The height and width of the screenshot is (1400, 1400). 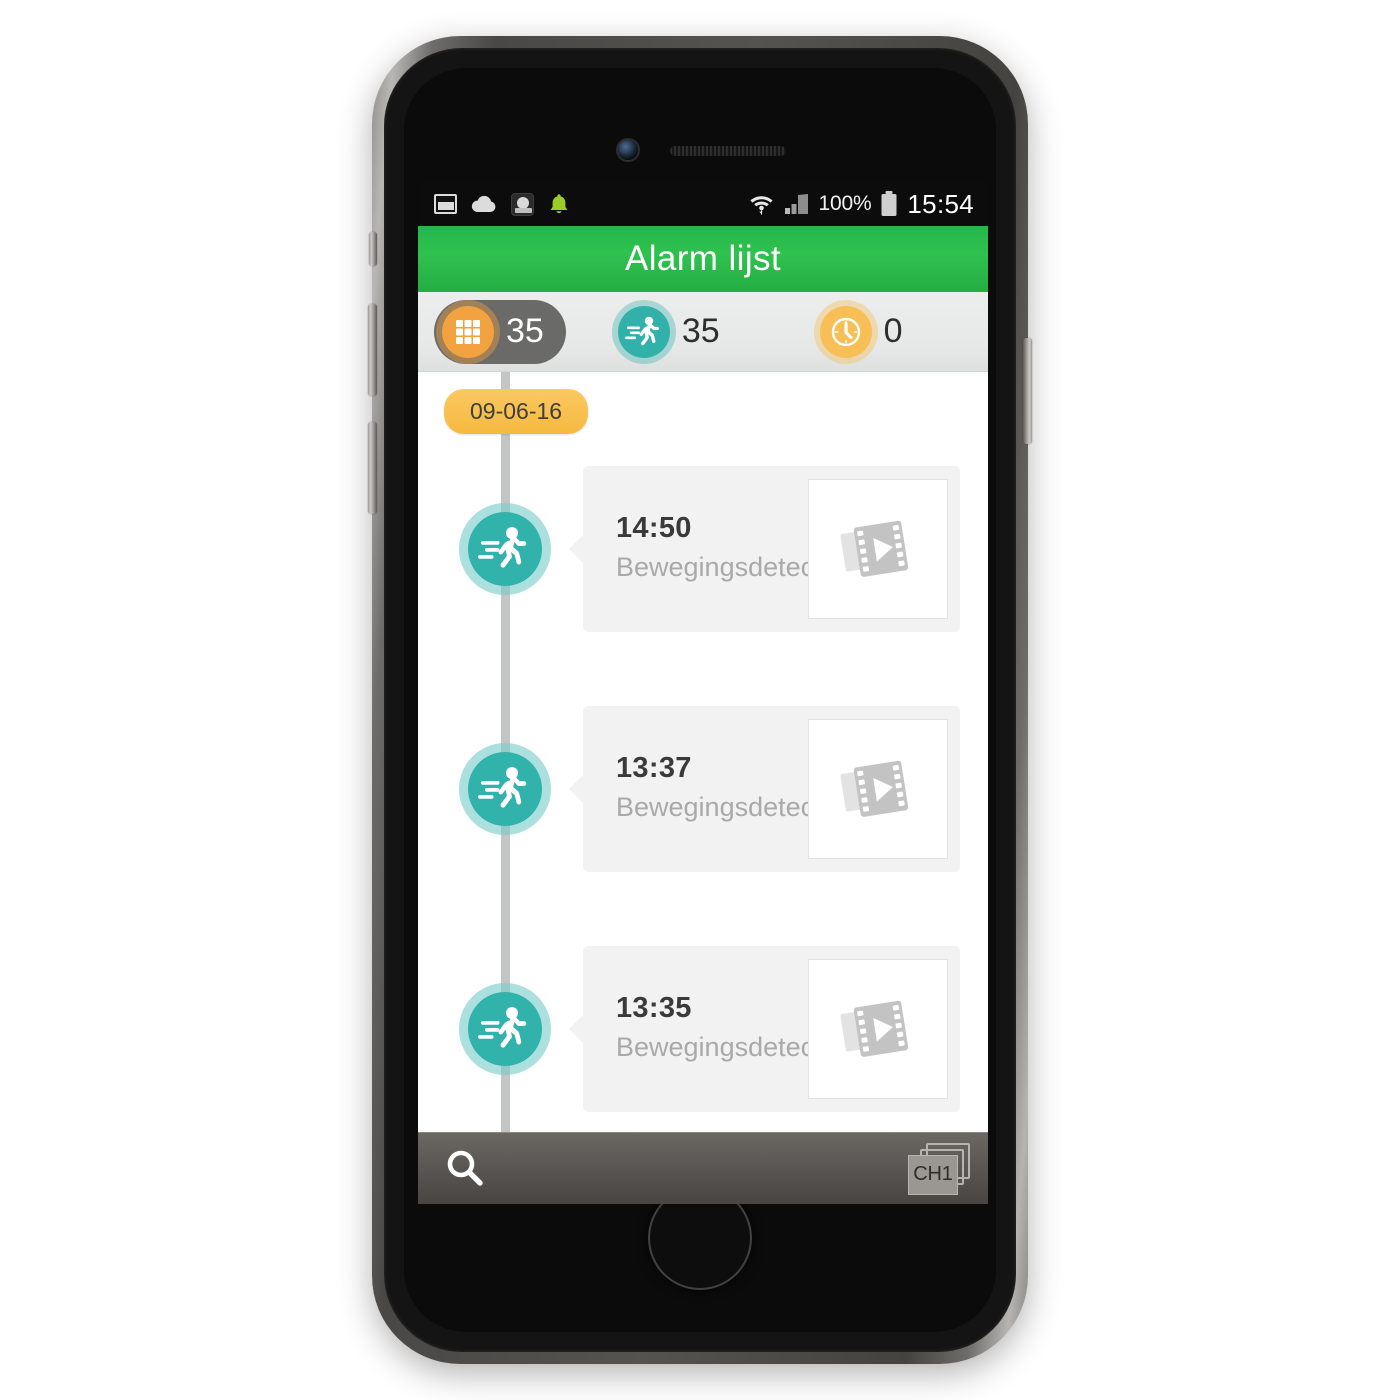 What do you see at coordinates (764, 789) in the screenshot?
I see `event-card: 13:37 Bewegingsdetectie` at bounding box center [764, 789].